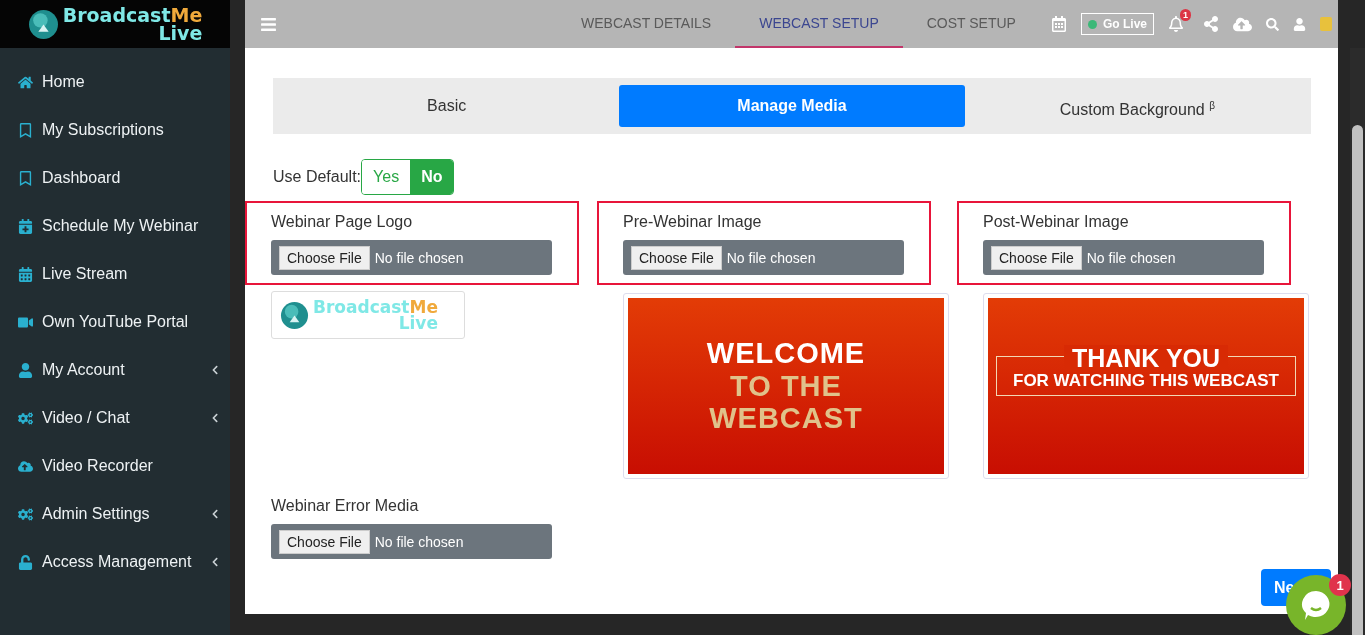  What do you see at coordinates (115, 418) in the screenshot?
I see `sidebar-item: Video / Chat` at bounding box center [115, 418].